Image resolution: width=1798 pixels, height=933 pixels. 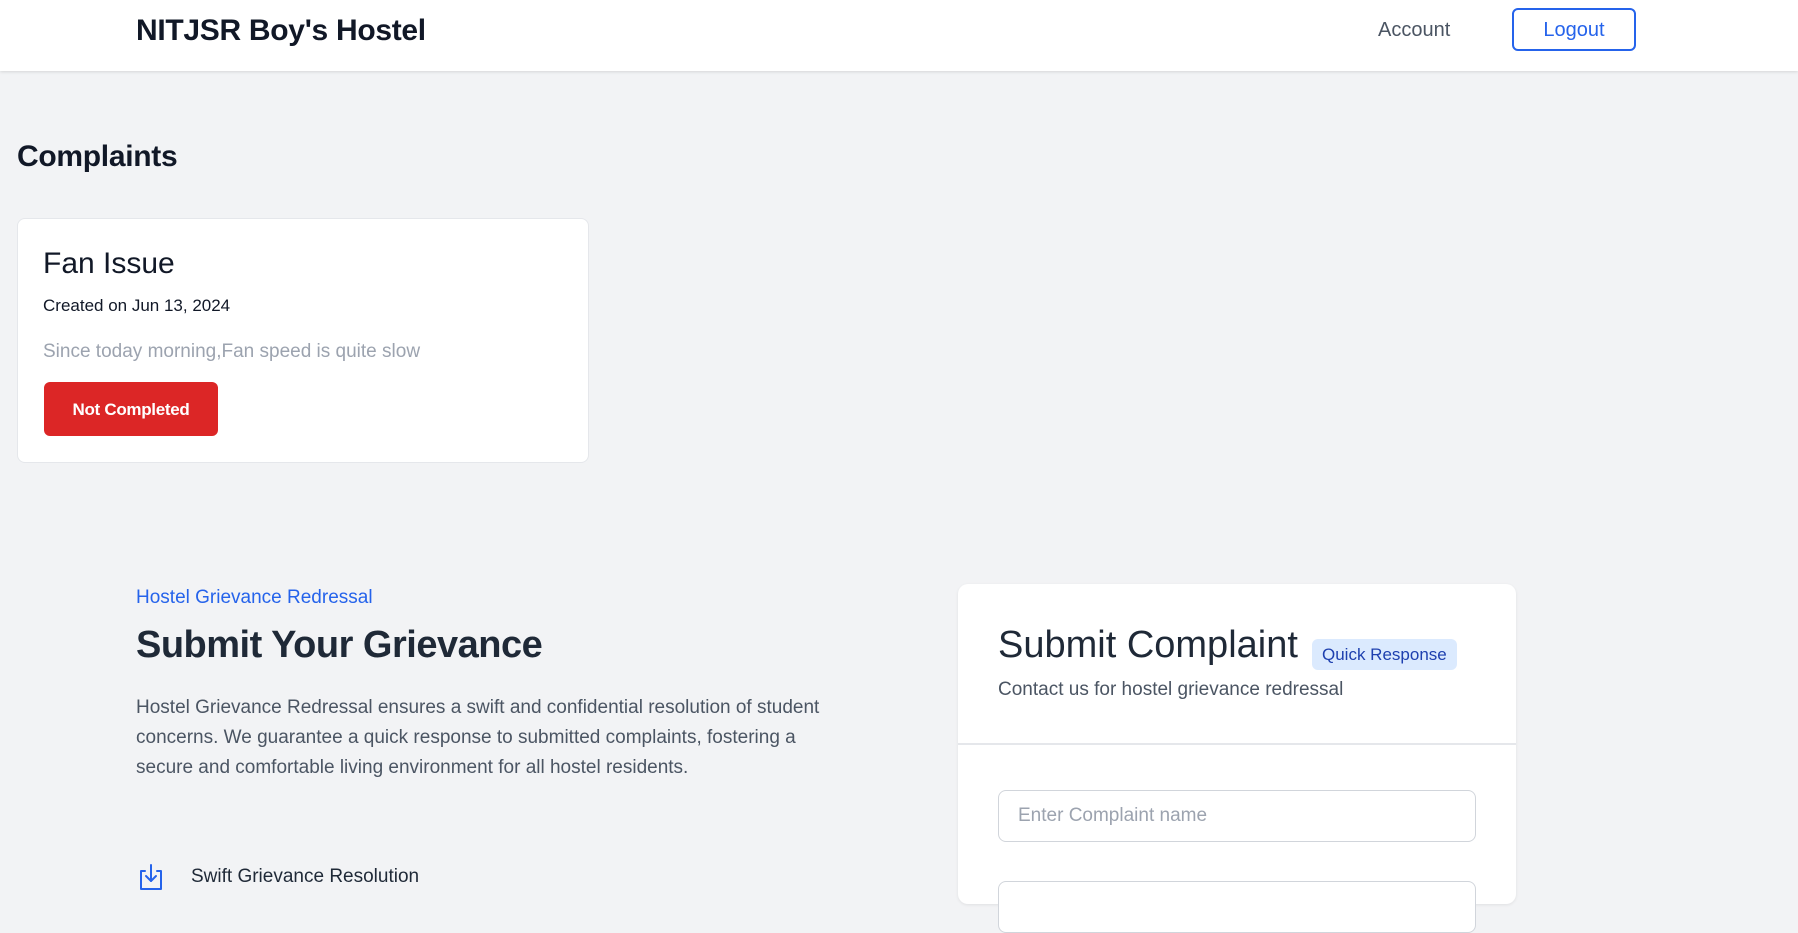 I want to click on form-title: Submit Complaint, so click(x=1148, y=645).